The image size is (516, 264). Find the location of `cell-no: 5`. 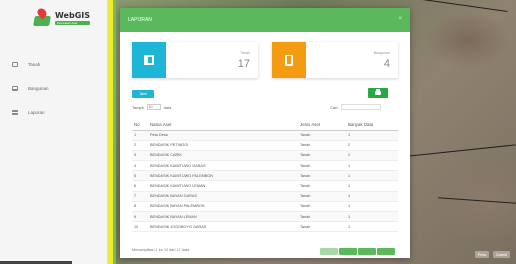

cell-no: 5 is located at coordinates (140, 176).